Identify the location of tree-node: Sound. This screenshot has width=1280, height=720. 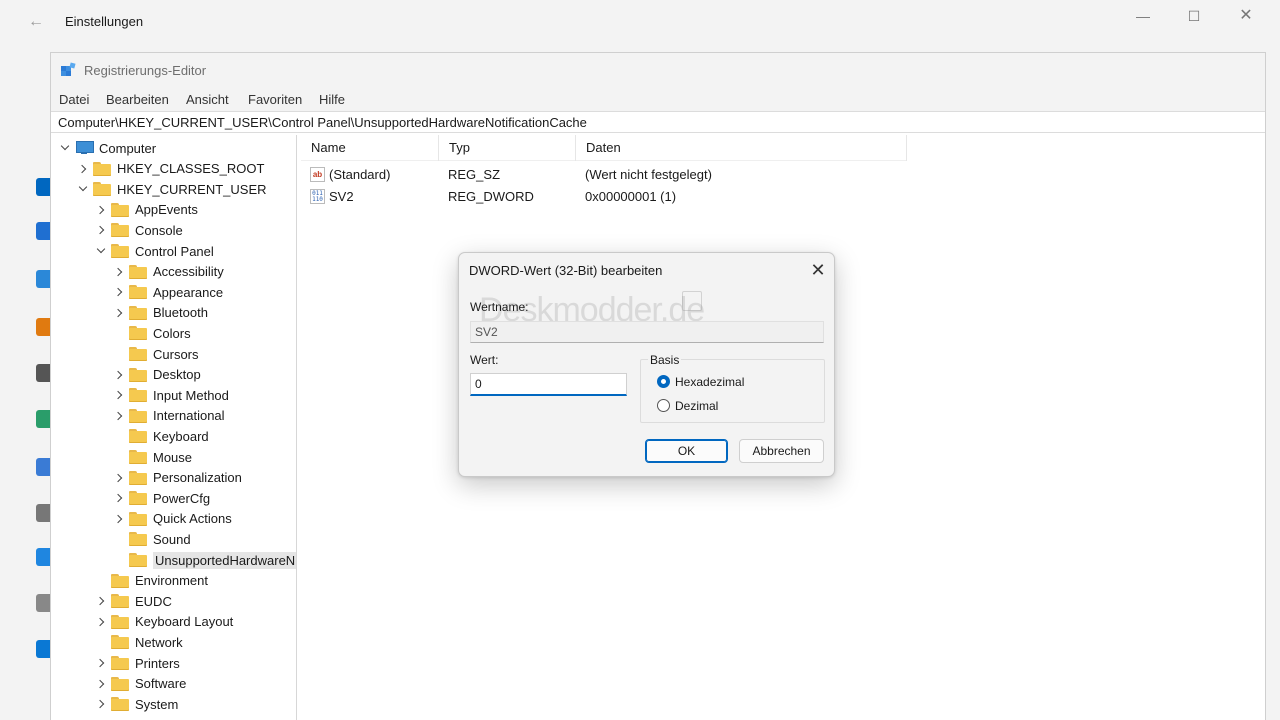
(152, 539).